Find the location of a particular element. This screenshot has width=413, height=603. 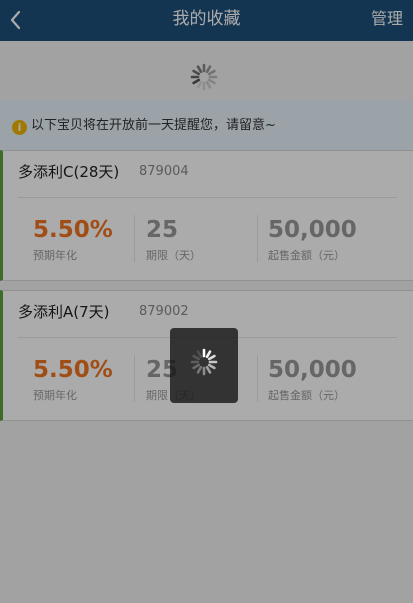

spinner-icon is located at coordinates (204, 362).